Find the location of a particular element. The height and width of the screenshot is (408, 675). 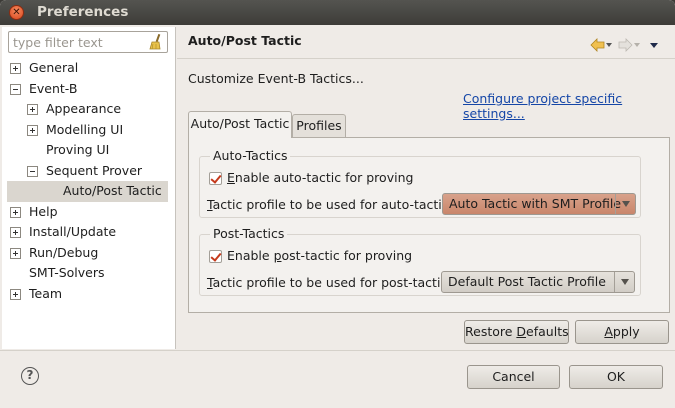

filter-input is located at coordinates (78, 42).